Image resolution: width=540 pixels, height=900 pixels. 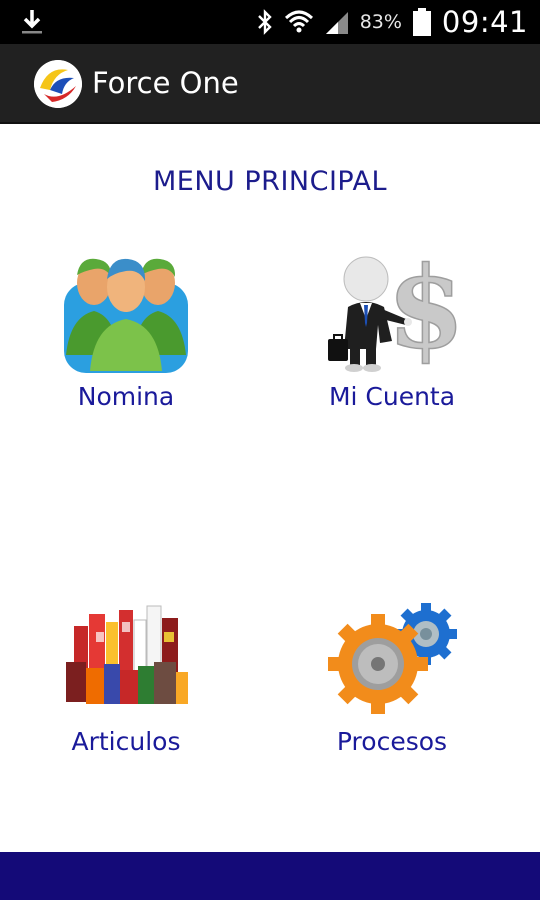 I want to click on businessman-dollar-icon: $, so click(x=395, y=310).